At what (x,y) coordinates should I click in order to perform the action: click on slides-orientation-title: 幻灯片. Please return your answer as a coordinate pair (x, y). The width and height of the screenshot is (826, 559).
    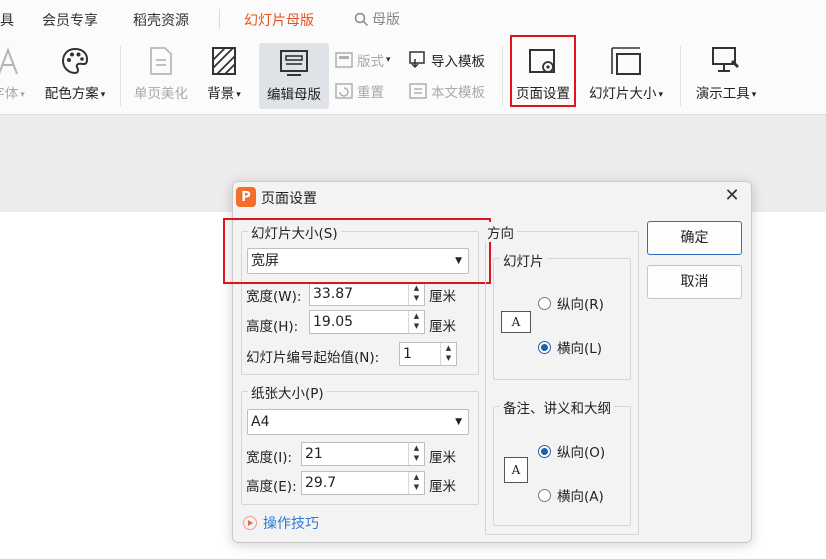
    Looking at the image, I should click on (523, 260).